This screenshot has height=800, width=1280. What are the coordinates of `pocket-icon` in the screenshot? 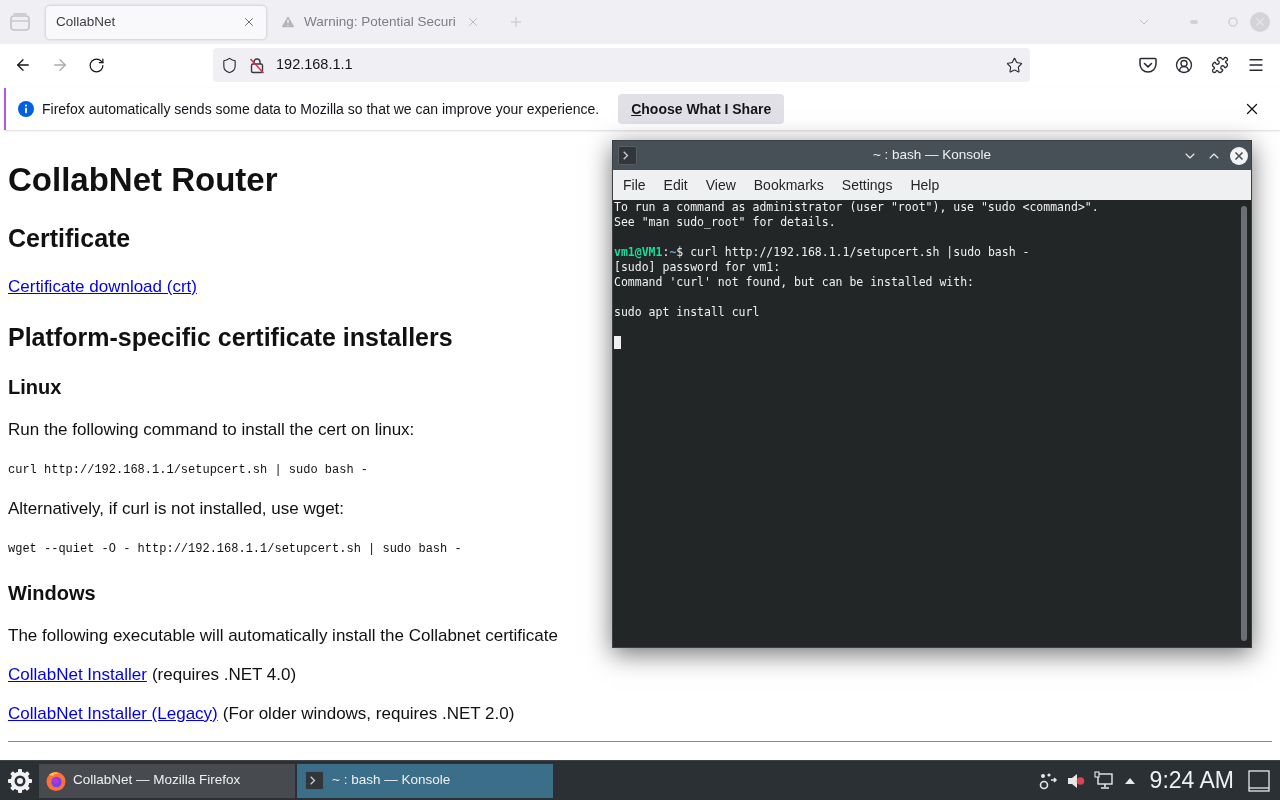 It's located at (1148, 65).